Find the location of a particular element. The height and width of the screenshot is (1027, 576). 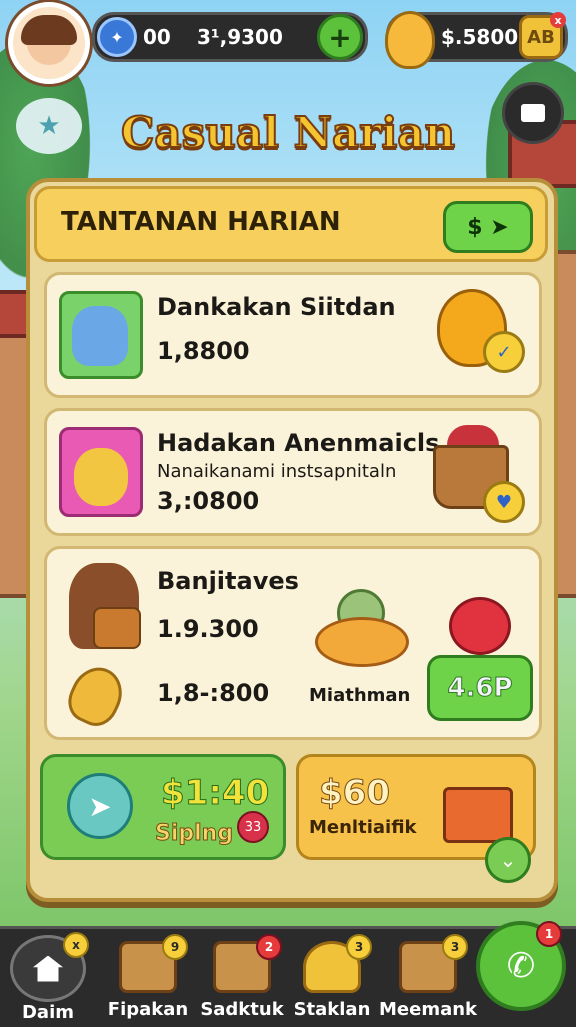

nav-label: Fipakan is located at coordinates (148, 1009).